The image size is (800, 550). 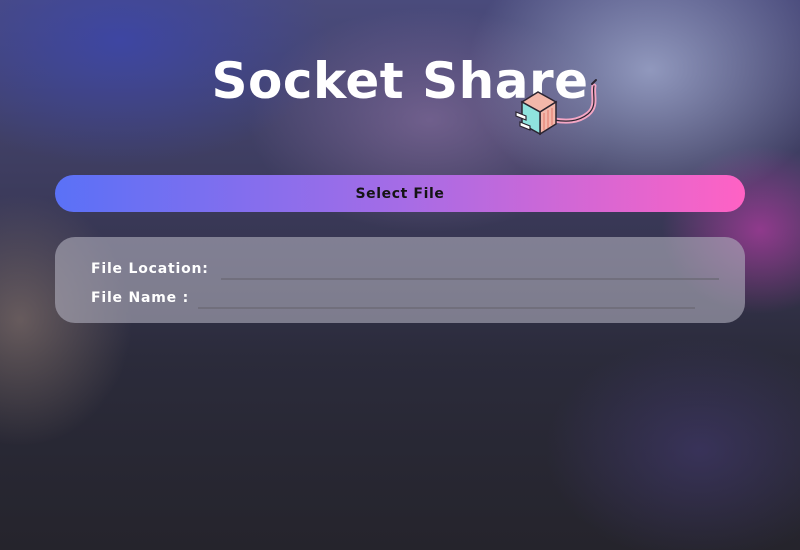 I want to click on file-location-field, so click(x=469, y=270).